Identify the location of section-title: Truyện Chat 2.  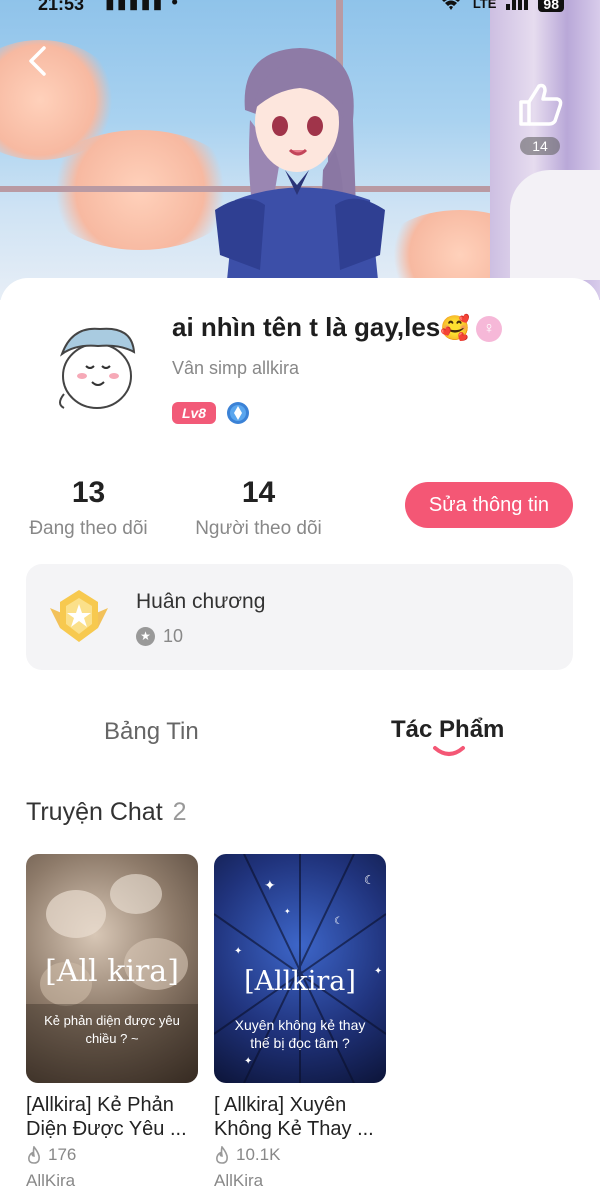
(106, 812).